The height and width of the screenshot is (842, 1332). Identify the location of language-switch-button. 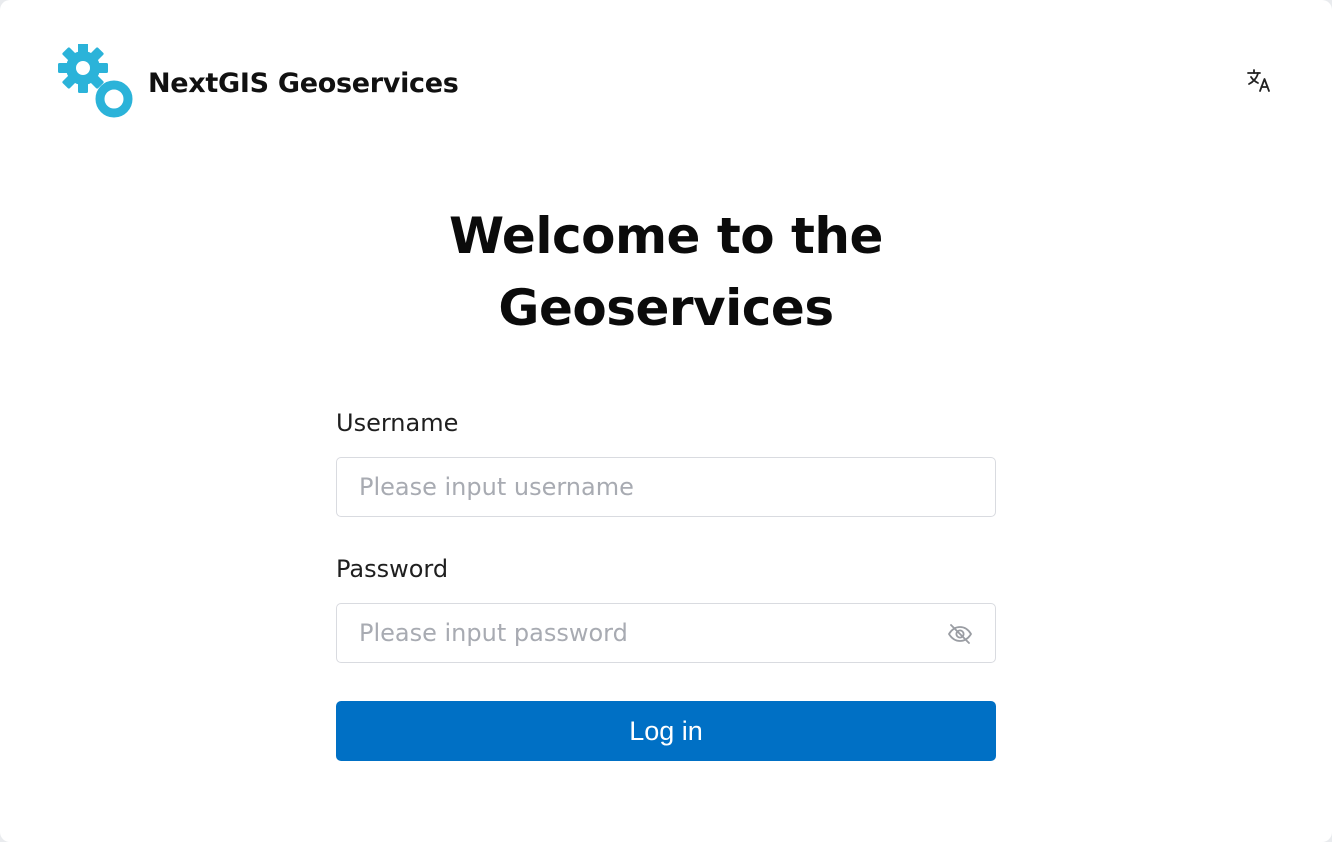
(1259, 81).